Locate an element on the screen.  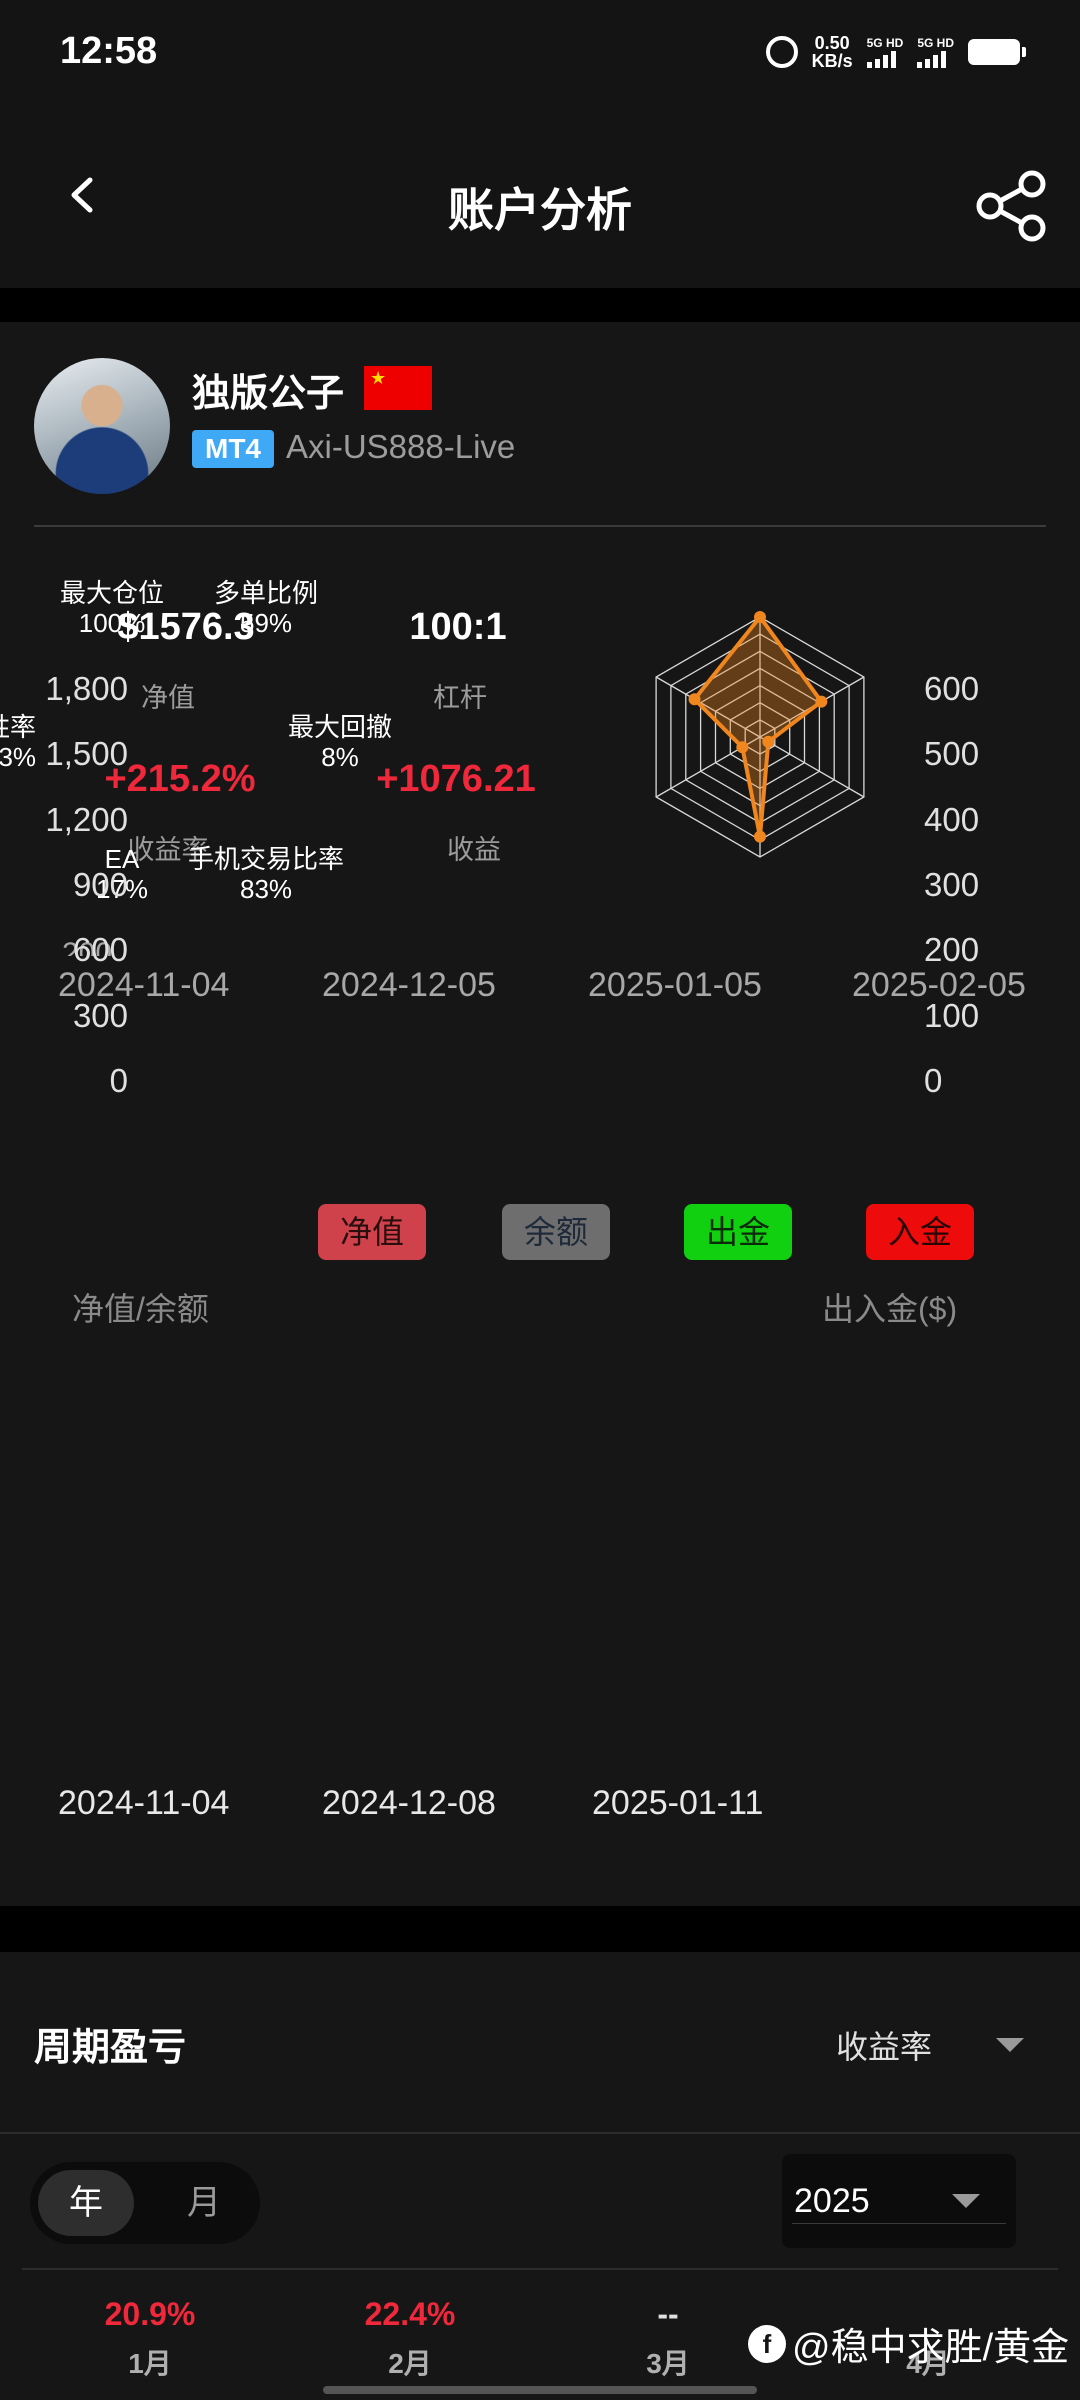
watermark: f @稳中求胜/黄金 is located at coordinates (908, 2343).